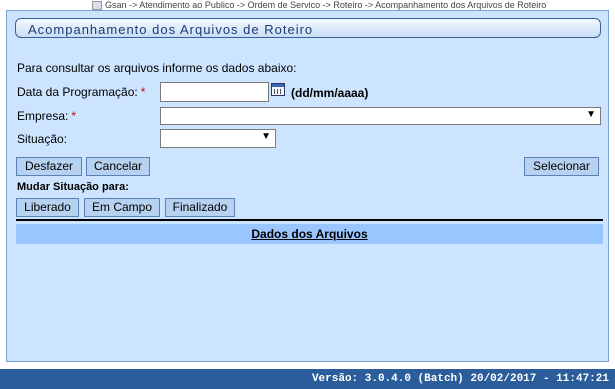 This screenshot has width=615, height=389. Describe the element at coordinates (309, 220) in the screenshot. I see `divider` at that location.